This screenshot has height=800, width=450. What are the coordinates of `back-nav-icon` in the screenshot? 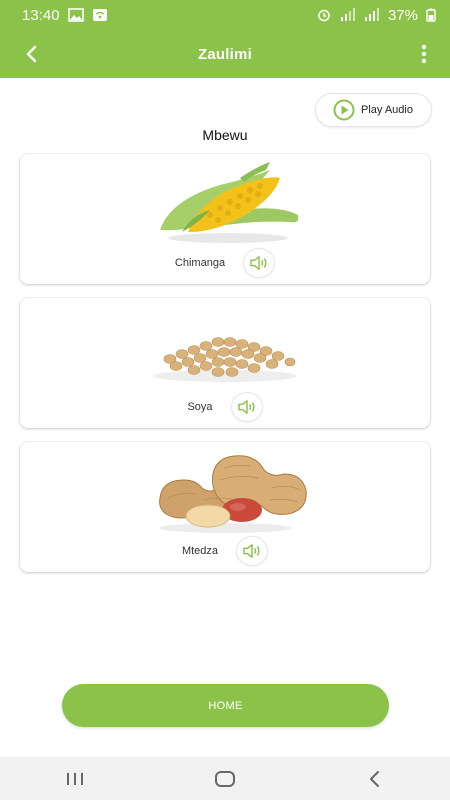 It's located at (375, 778).